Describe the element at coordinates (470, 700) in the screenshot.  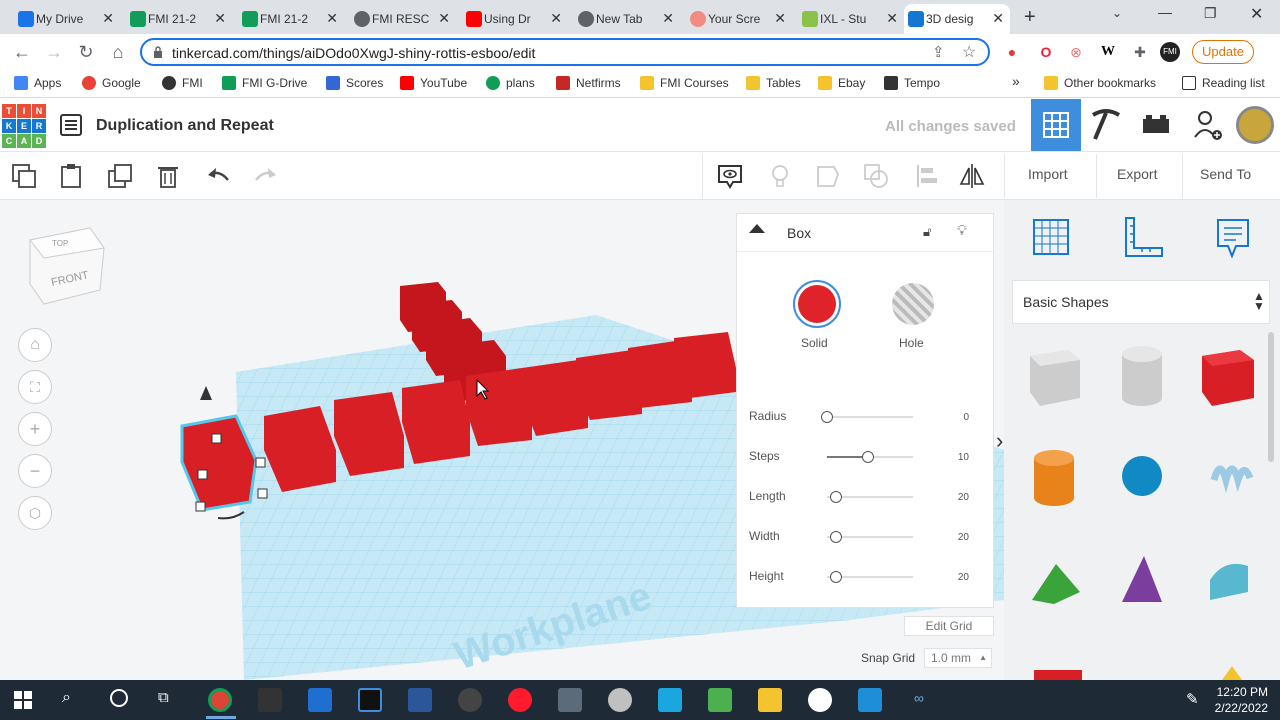
I see `obs-icon` at that location.